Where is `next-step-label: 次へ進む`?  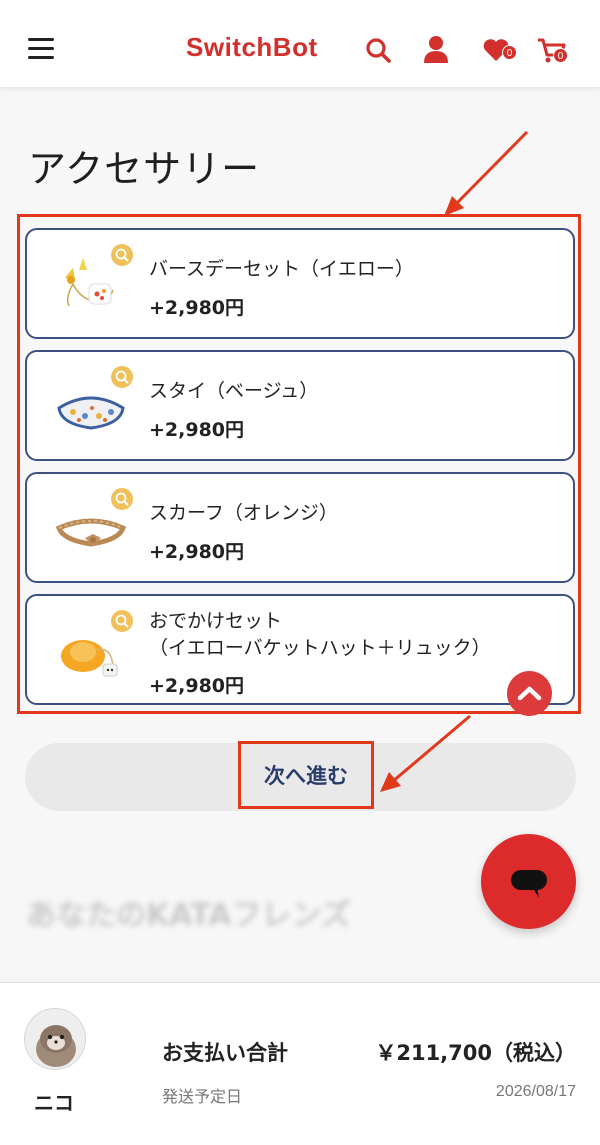
next-step-label: 次へ進む is located at coordinates (306, 775).